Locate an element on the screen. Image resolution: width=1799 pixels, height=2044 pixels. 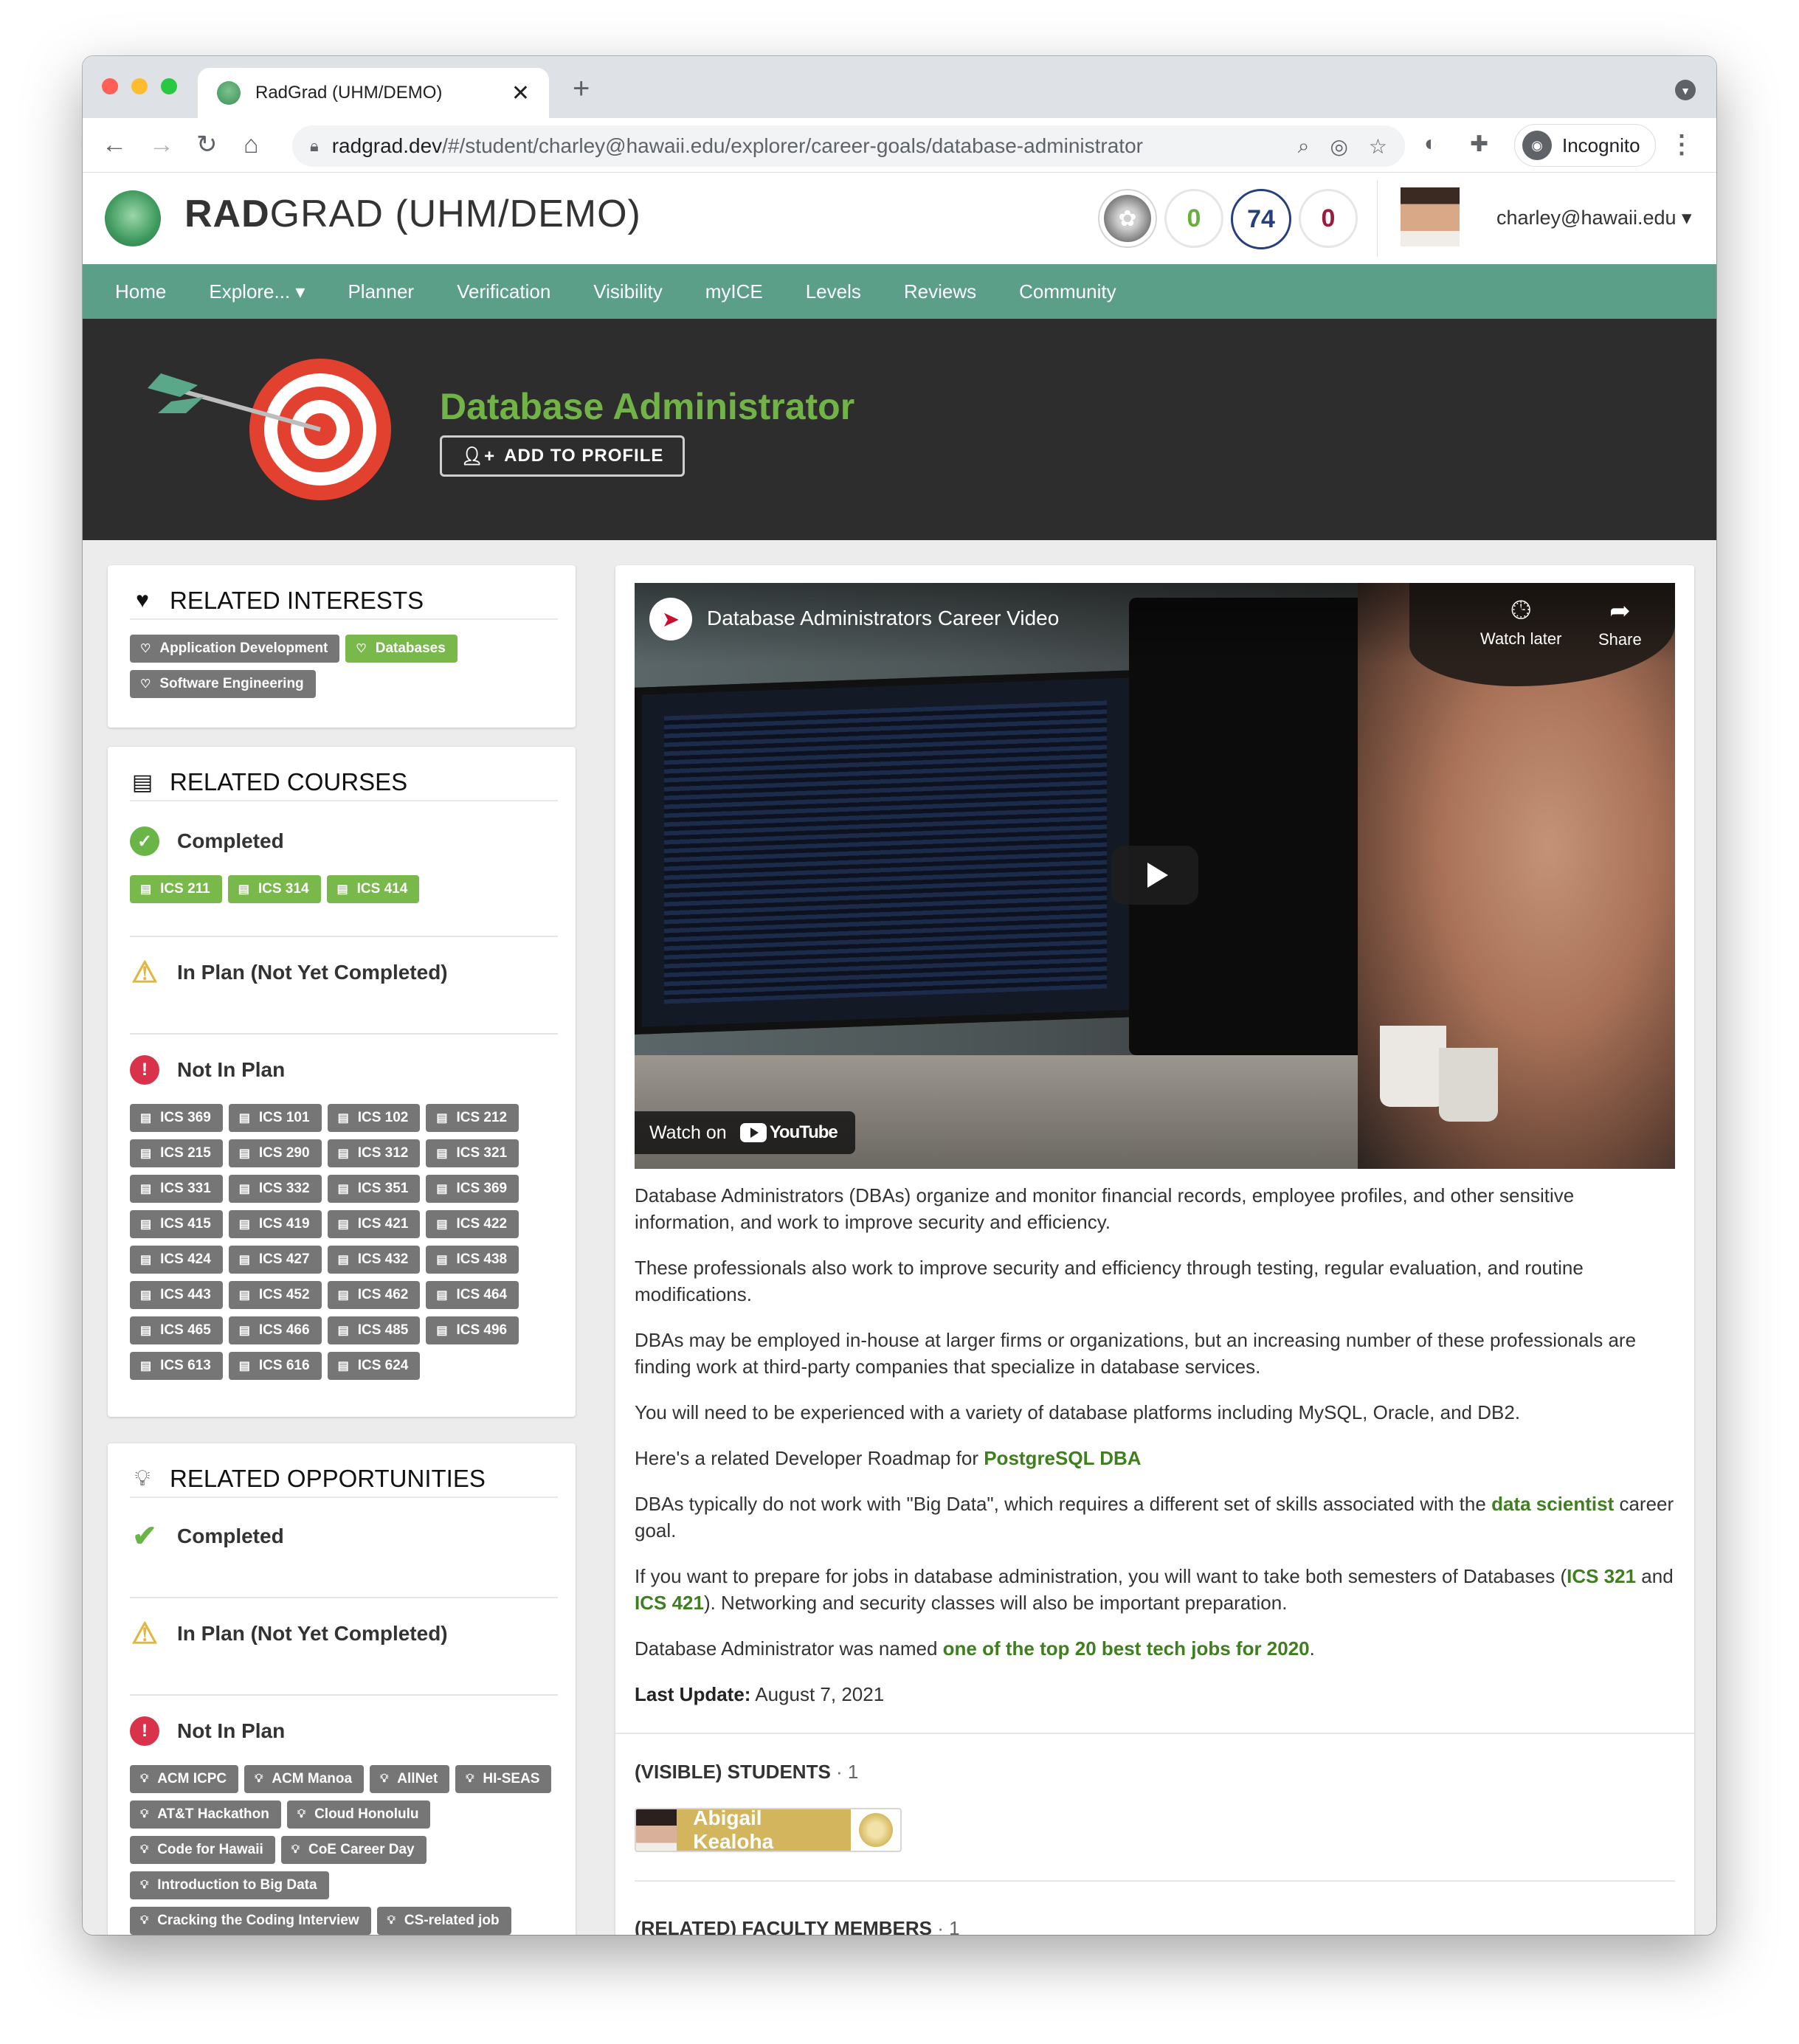
course-chip: ▤ ICS 438 is located at coordinates (473, 1260).